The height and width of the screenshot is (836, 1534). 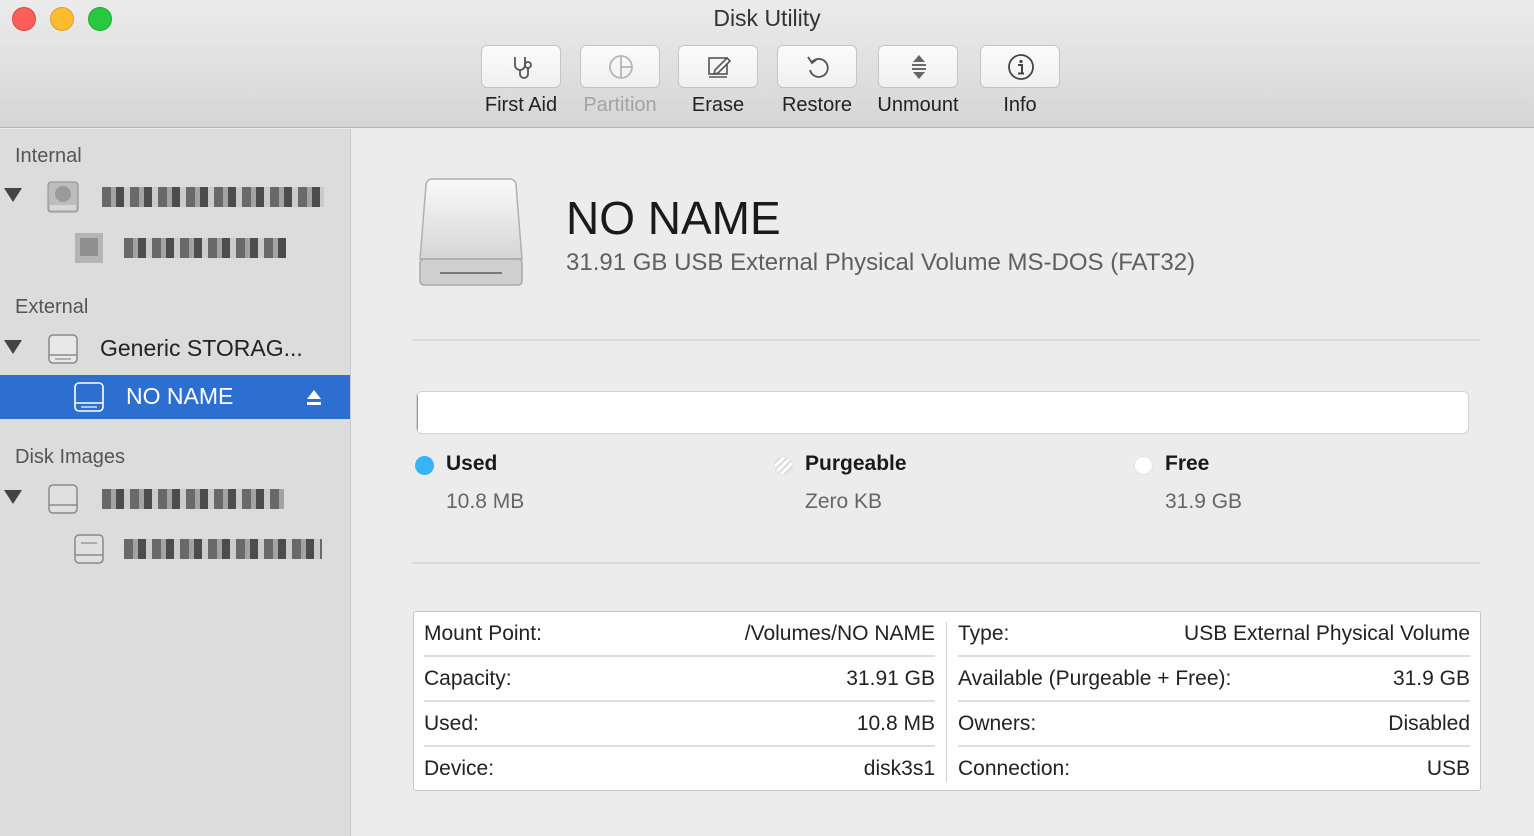 I want to click on info-value: 31.91 GB, so click(x=890, y=678).